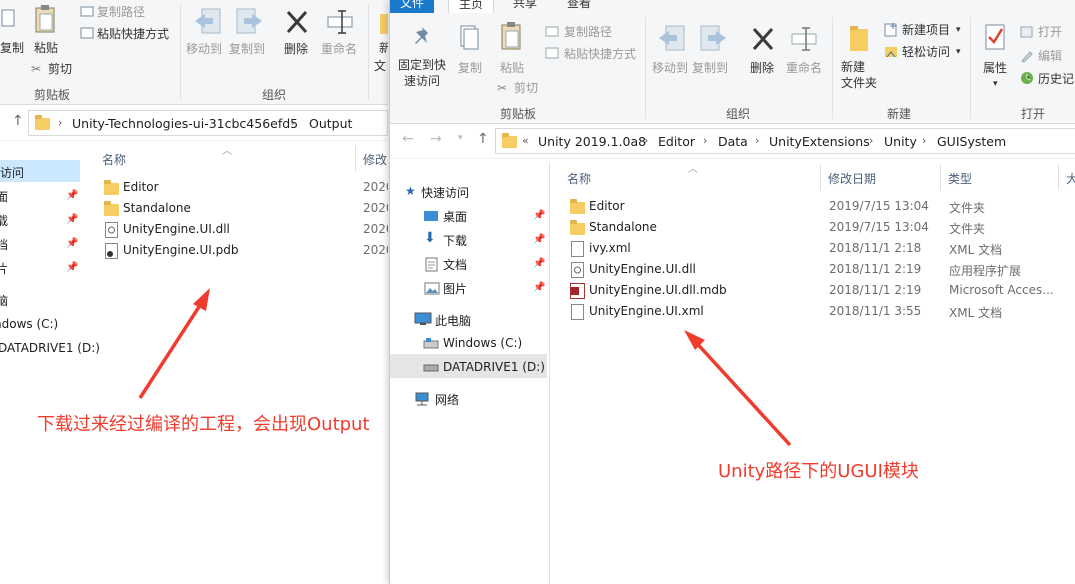 This screenshot has height=584, width=1075. Describe the element at coordinates (174, 343) in the screenshot. I see `annotation-arrow-left` at that location.